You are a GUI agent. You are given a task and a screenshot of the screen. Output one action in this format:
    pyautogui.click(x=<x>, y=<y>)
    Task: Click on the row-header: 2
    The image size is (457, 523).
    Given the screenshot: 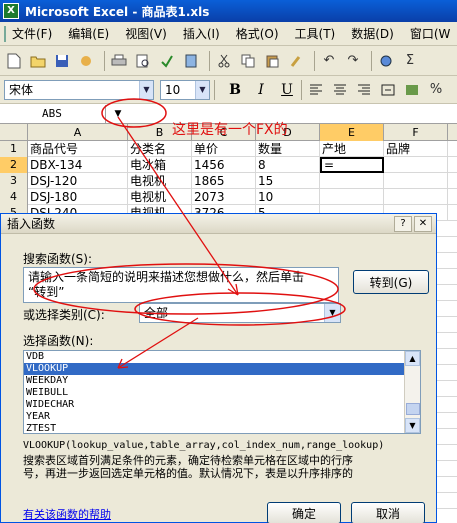 What is the action you would take?
    pyautogui.click(x=14, y=165)
    